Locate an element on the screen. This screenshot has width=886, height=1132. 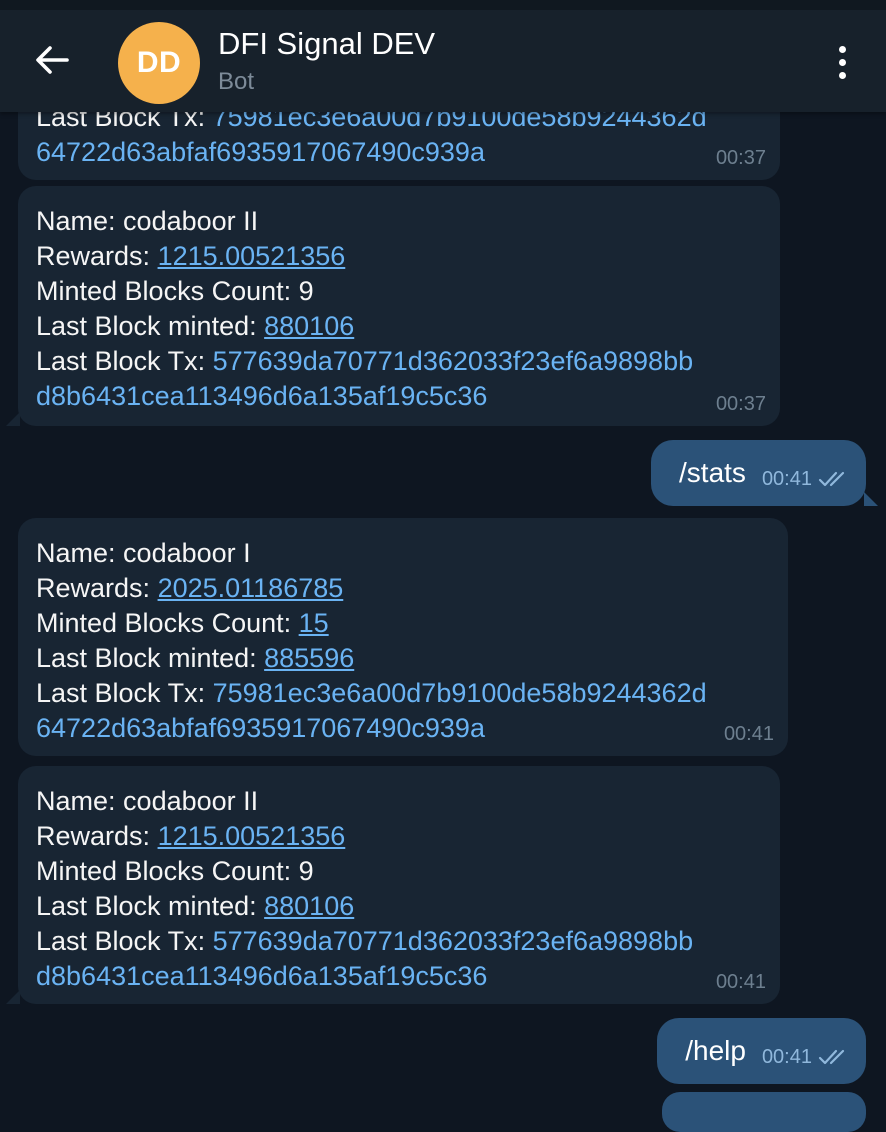
message-bubble-outgoing: /stats 00:41 is located at coordinates (764, 473).